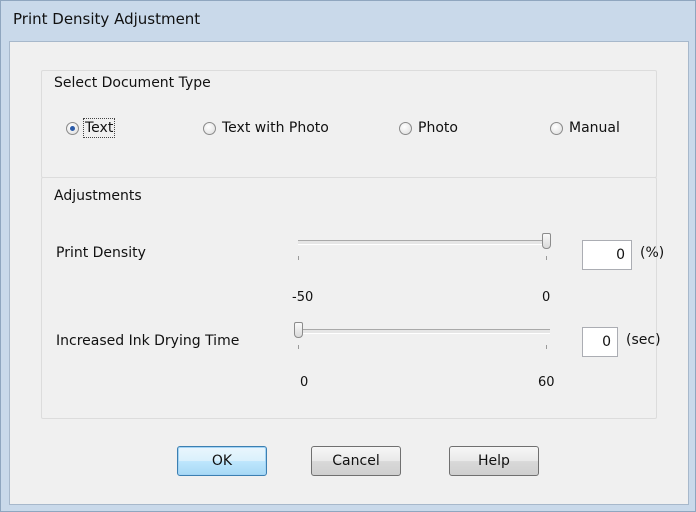 This screenshot has height=512, width=696. I want to click on drying-time-slider-thumb, so click(298, 330).